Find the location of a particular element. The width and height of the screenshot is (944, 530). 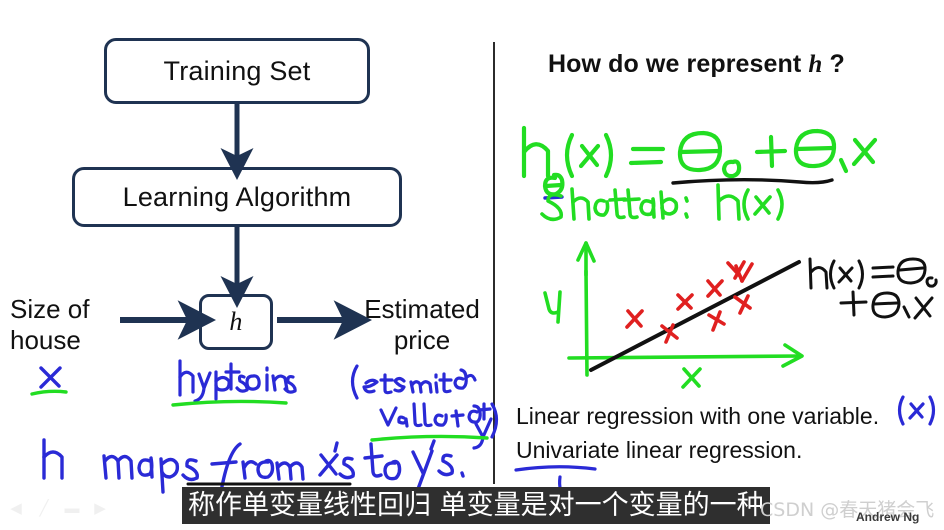

slide-icon: ▬ is located at coordinates (72, 508).